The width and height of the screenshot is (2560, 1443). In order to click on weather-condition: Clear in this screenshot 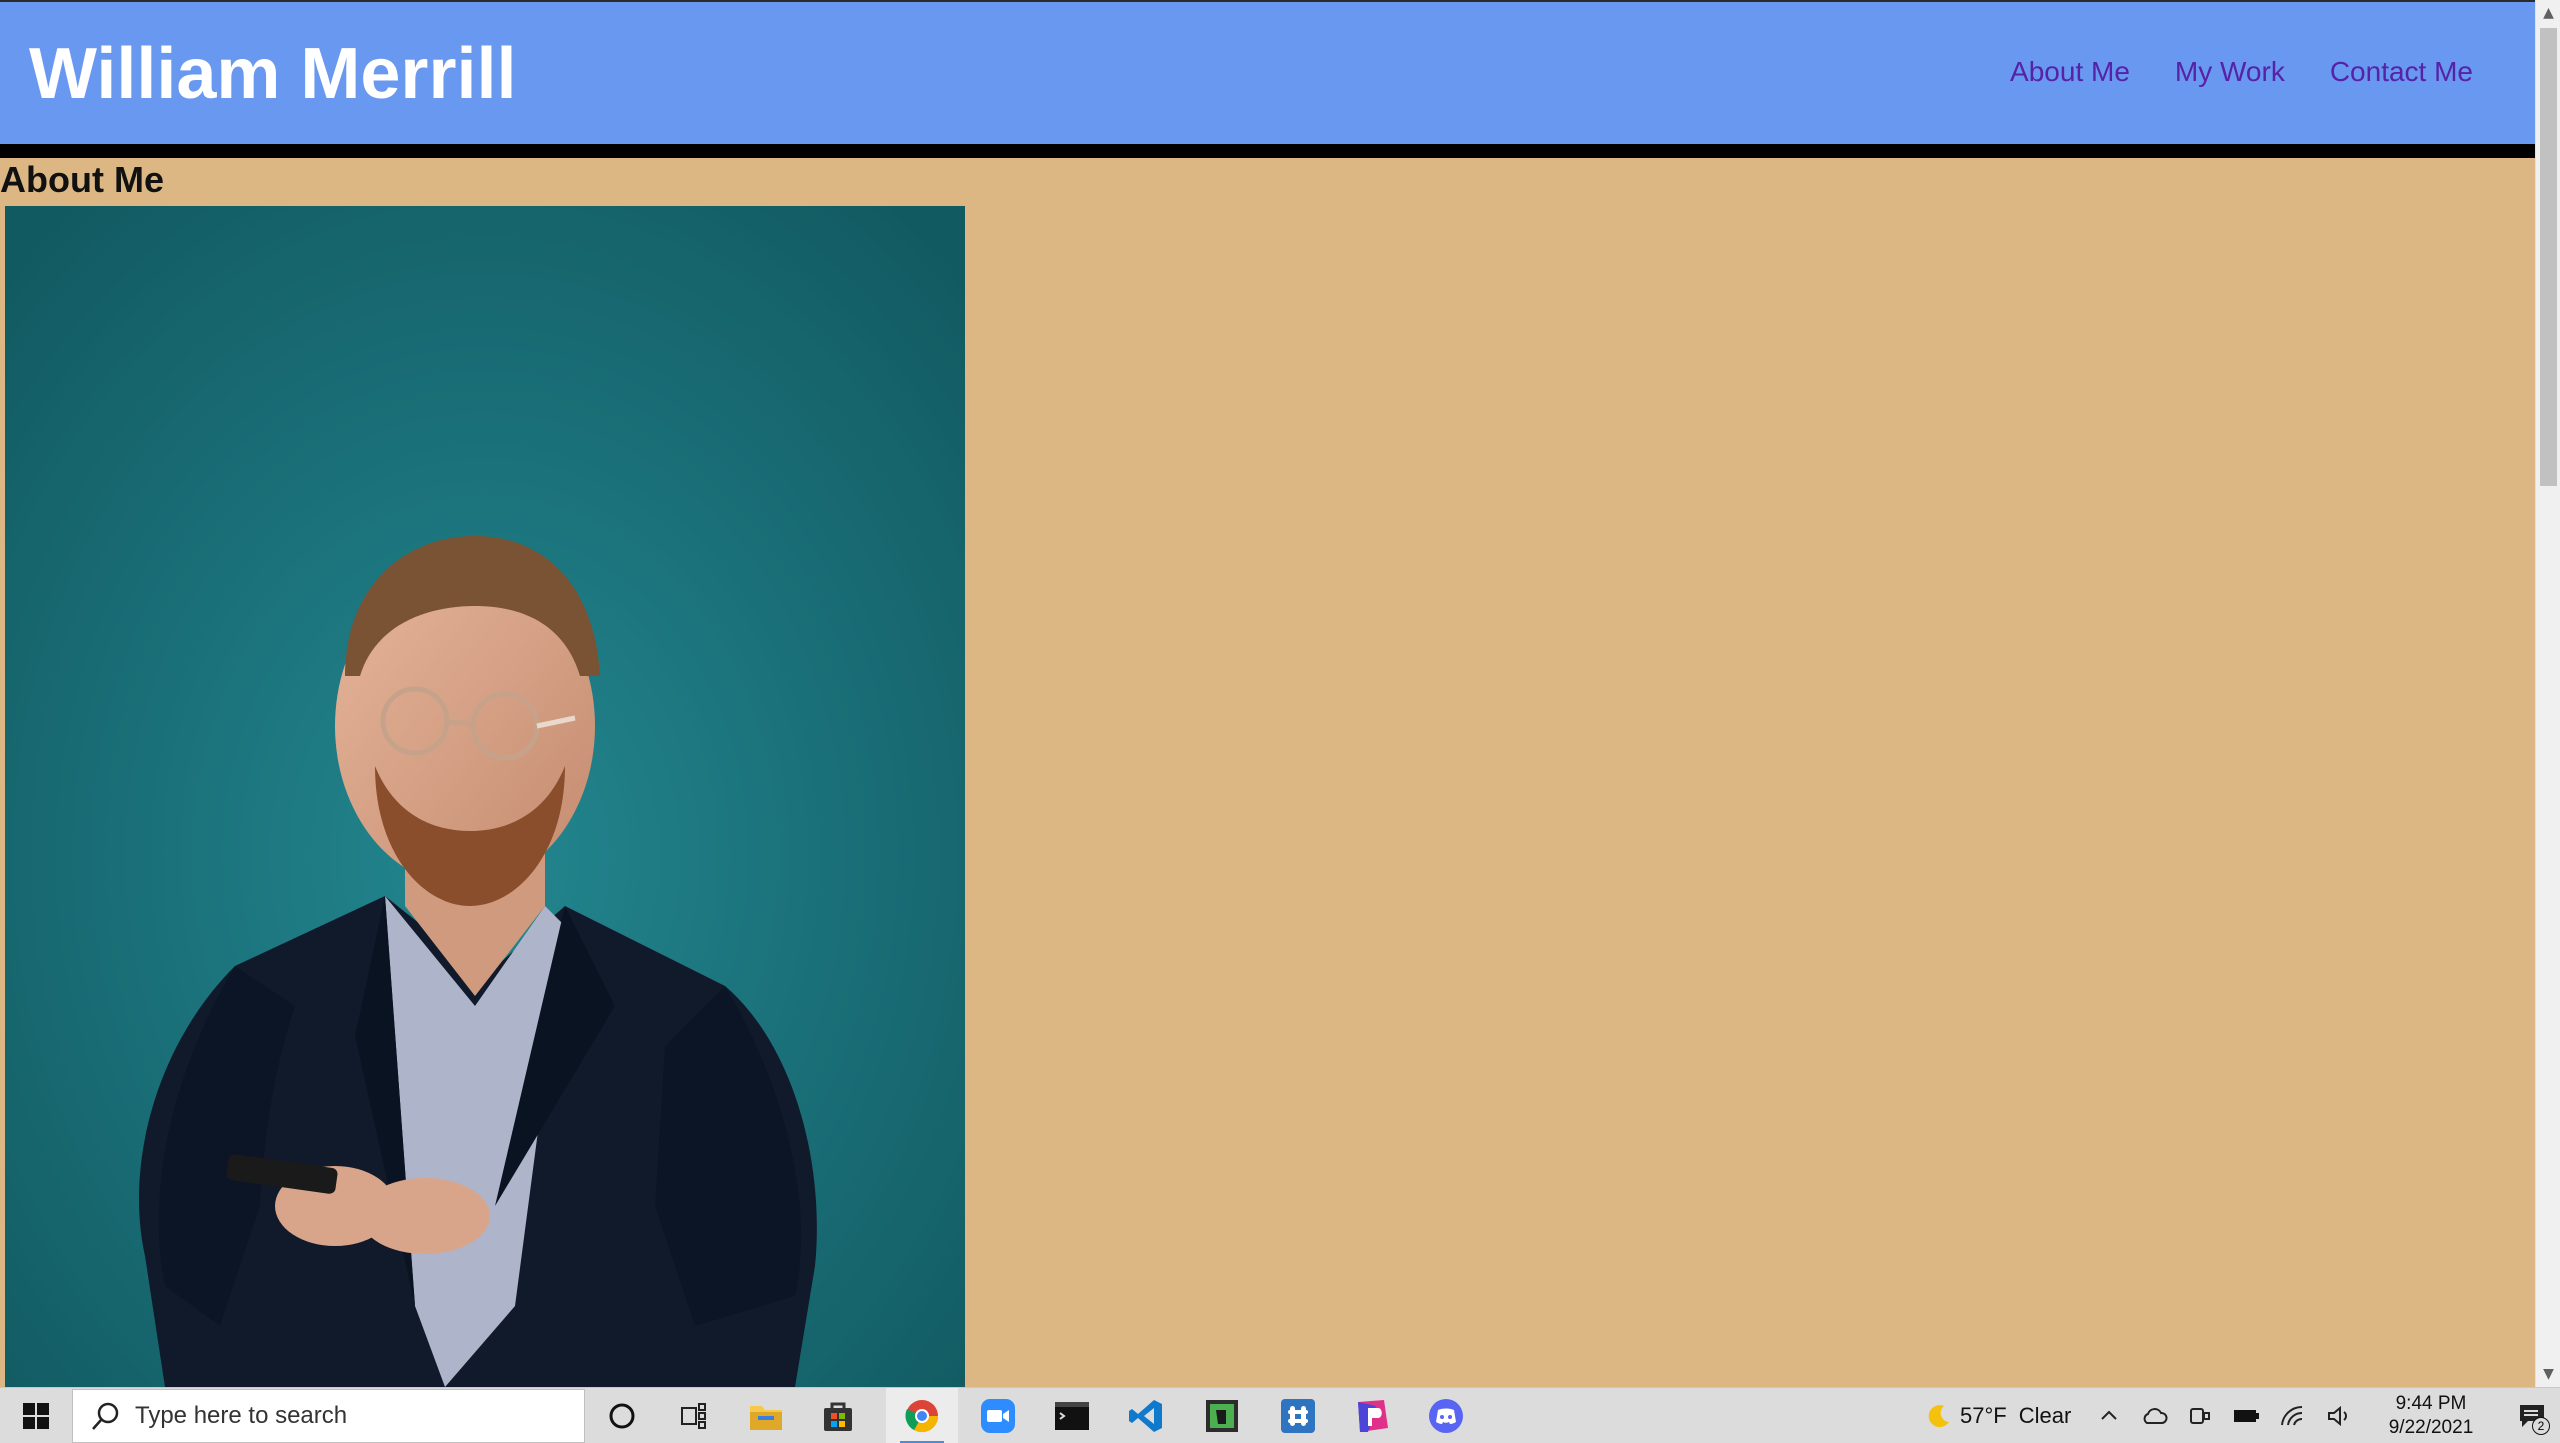, I will do `click(2045, 1415)`.